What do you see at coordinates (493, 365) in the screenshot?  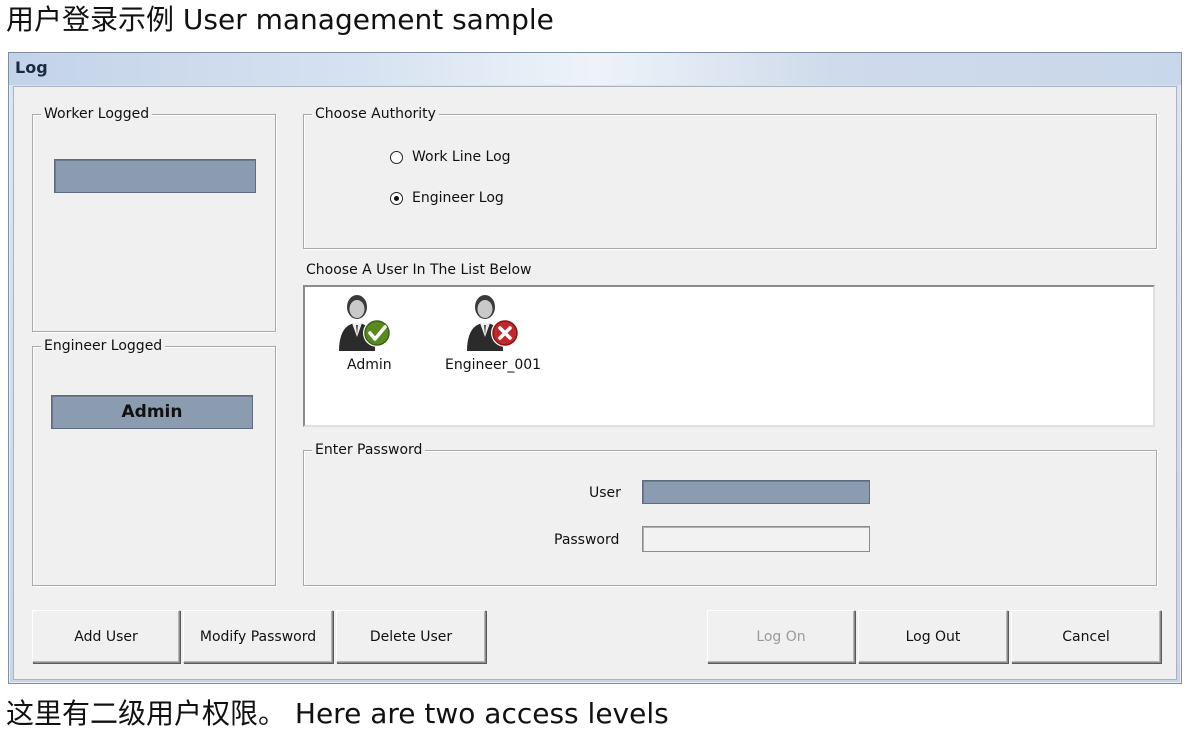 I see `user-item-engineer-001-label: Engineer_001` at bounding box center [493, 365].